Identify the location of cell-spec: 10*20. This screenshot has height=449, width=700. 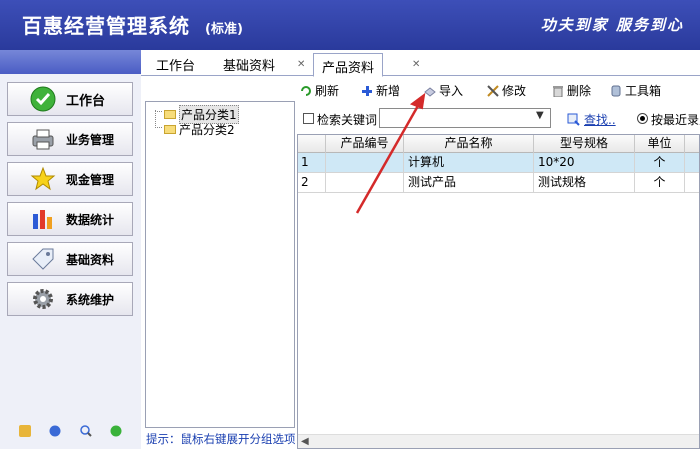
(584, 162).